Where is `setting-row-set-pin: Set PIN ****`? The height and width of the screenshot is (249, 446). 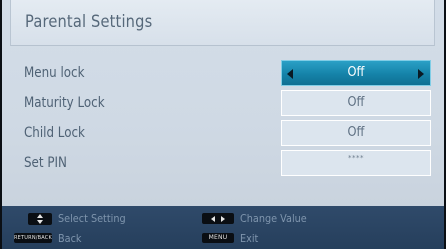
setting-row-set-pin: Set PIN **** is located at coordinates (223, 164).